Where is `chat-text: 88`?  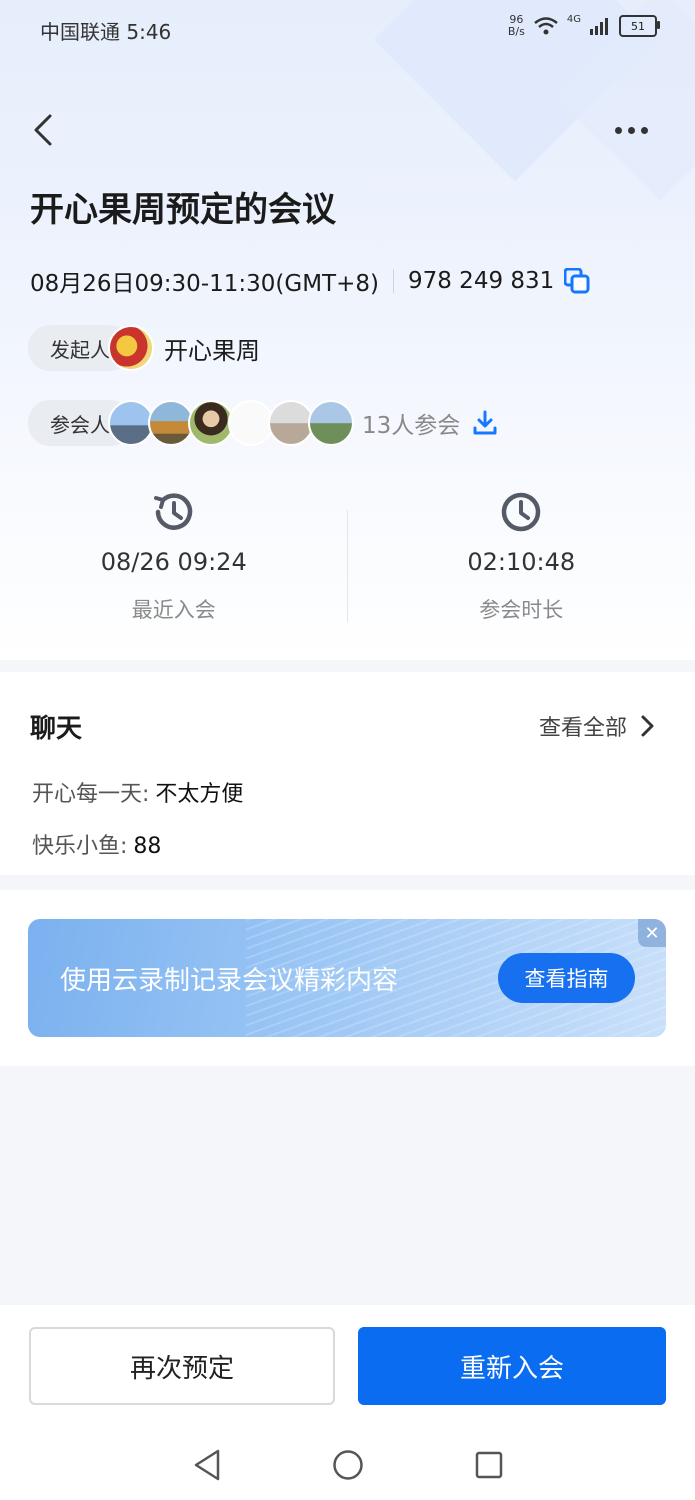
chat-text: 88 is located at coordinates (147, 846).